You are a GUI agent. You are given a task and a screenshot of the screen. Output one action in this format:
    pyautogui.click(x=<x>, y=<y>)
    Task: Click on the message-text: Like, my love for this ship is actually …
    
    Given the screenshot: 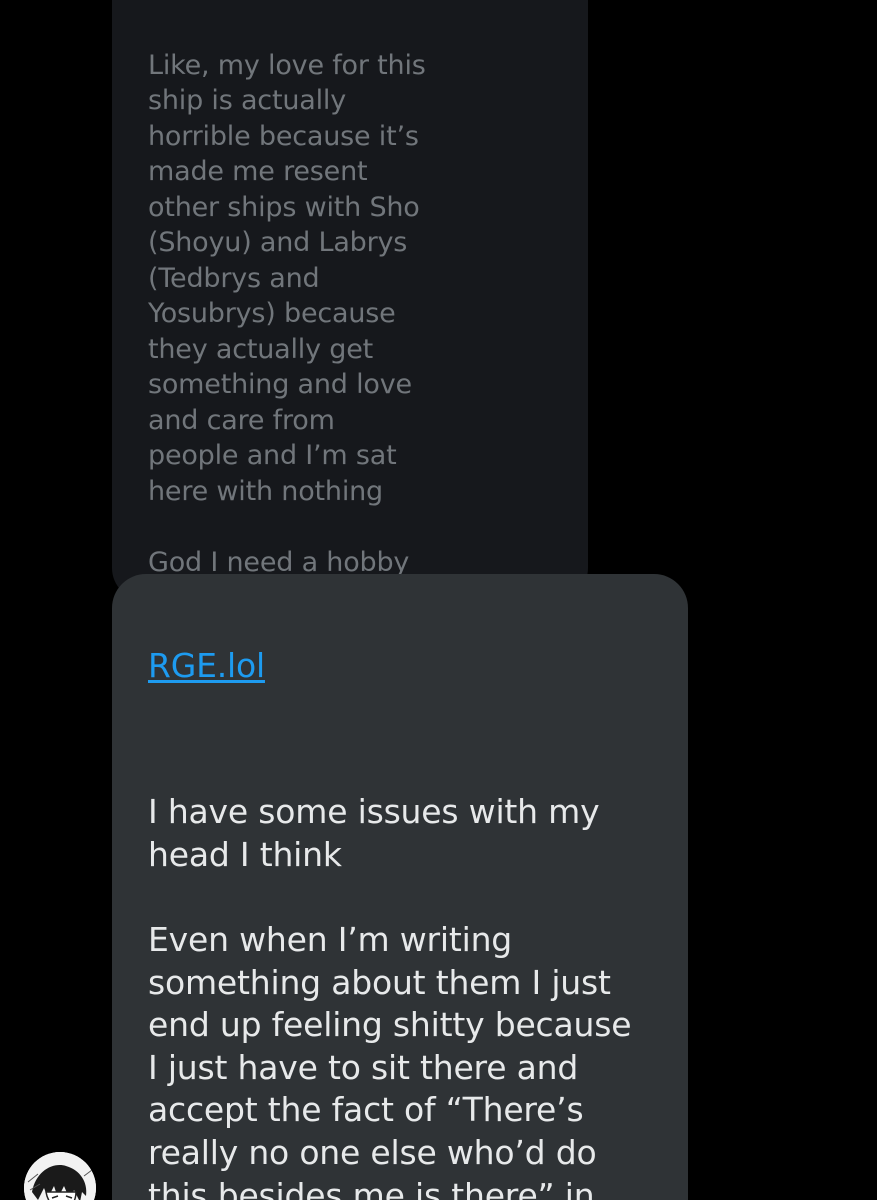 What is the action you would take?
    pyautogui.click(x=287, y=313)
    